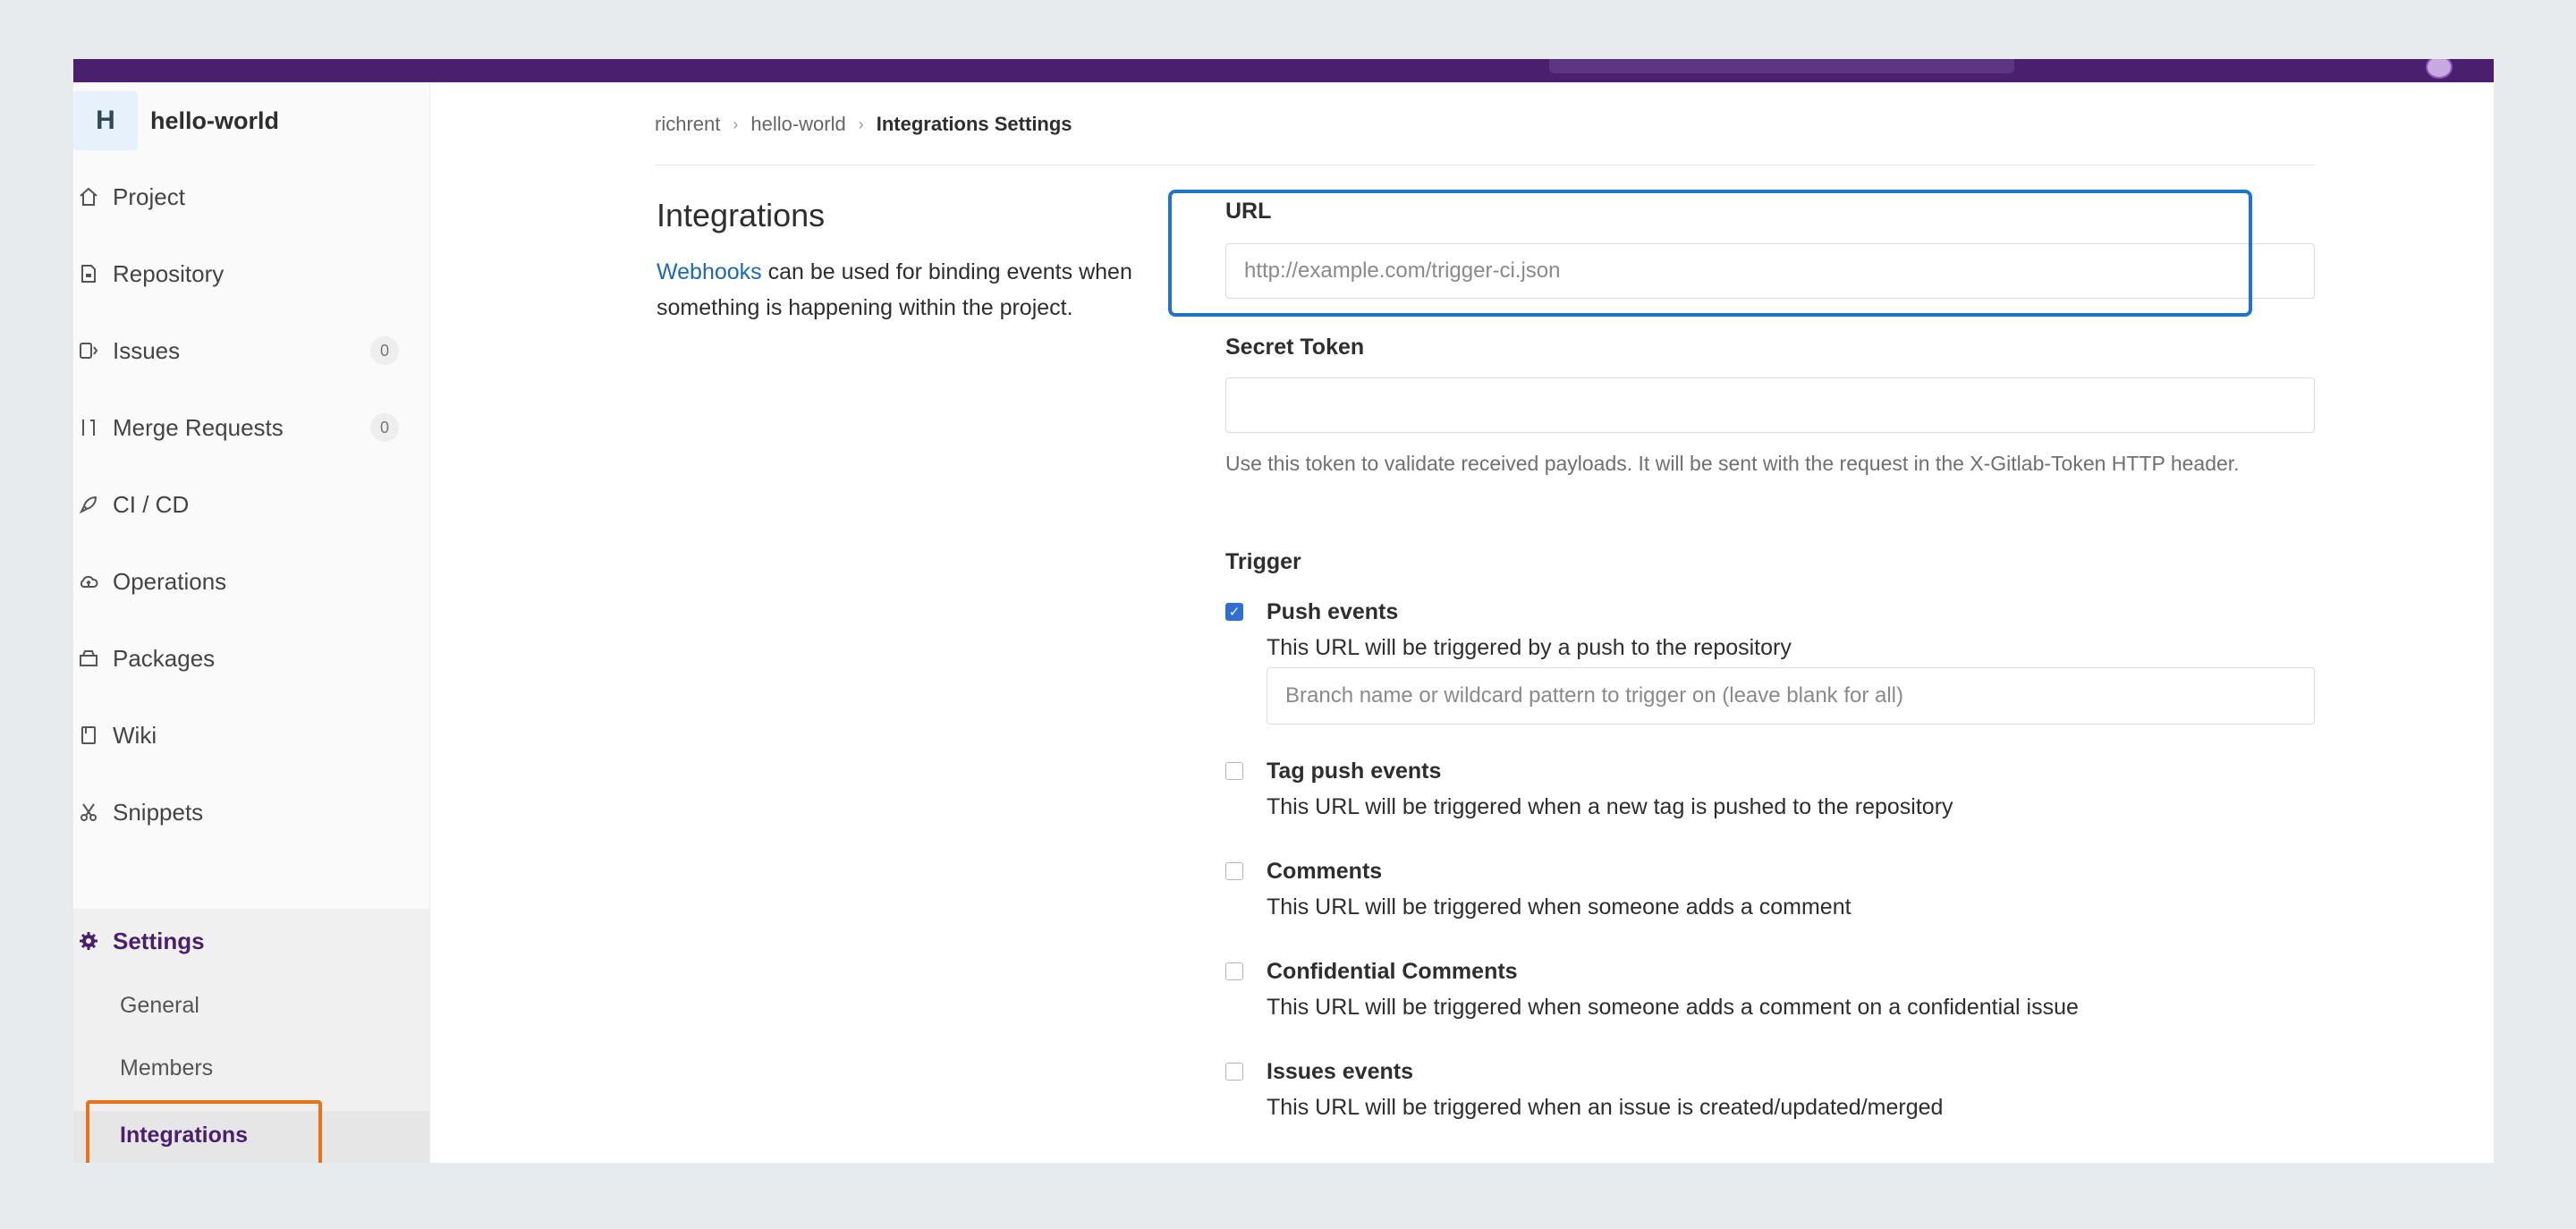 The width and height of the screenshot is (2576, 1229). Describe the element at coordinates (88, 941) in the screenshot. I see `gear-icon` at that location.